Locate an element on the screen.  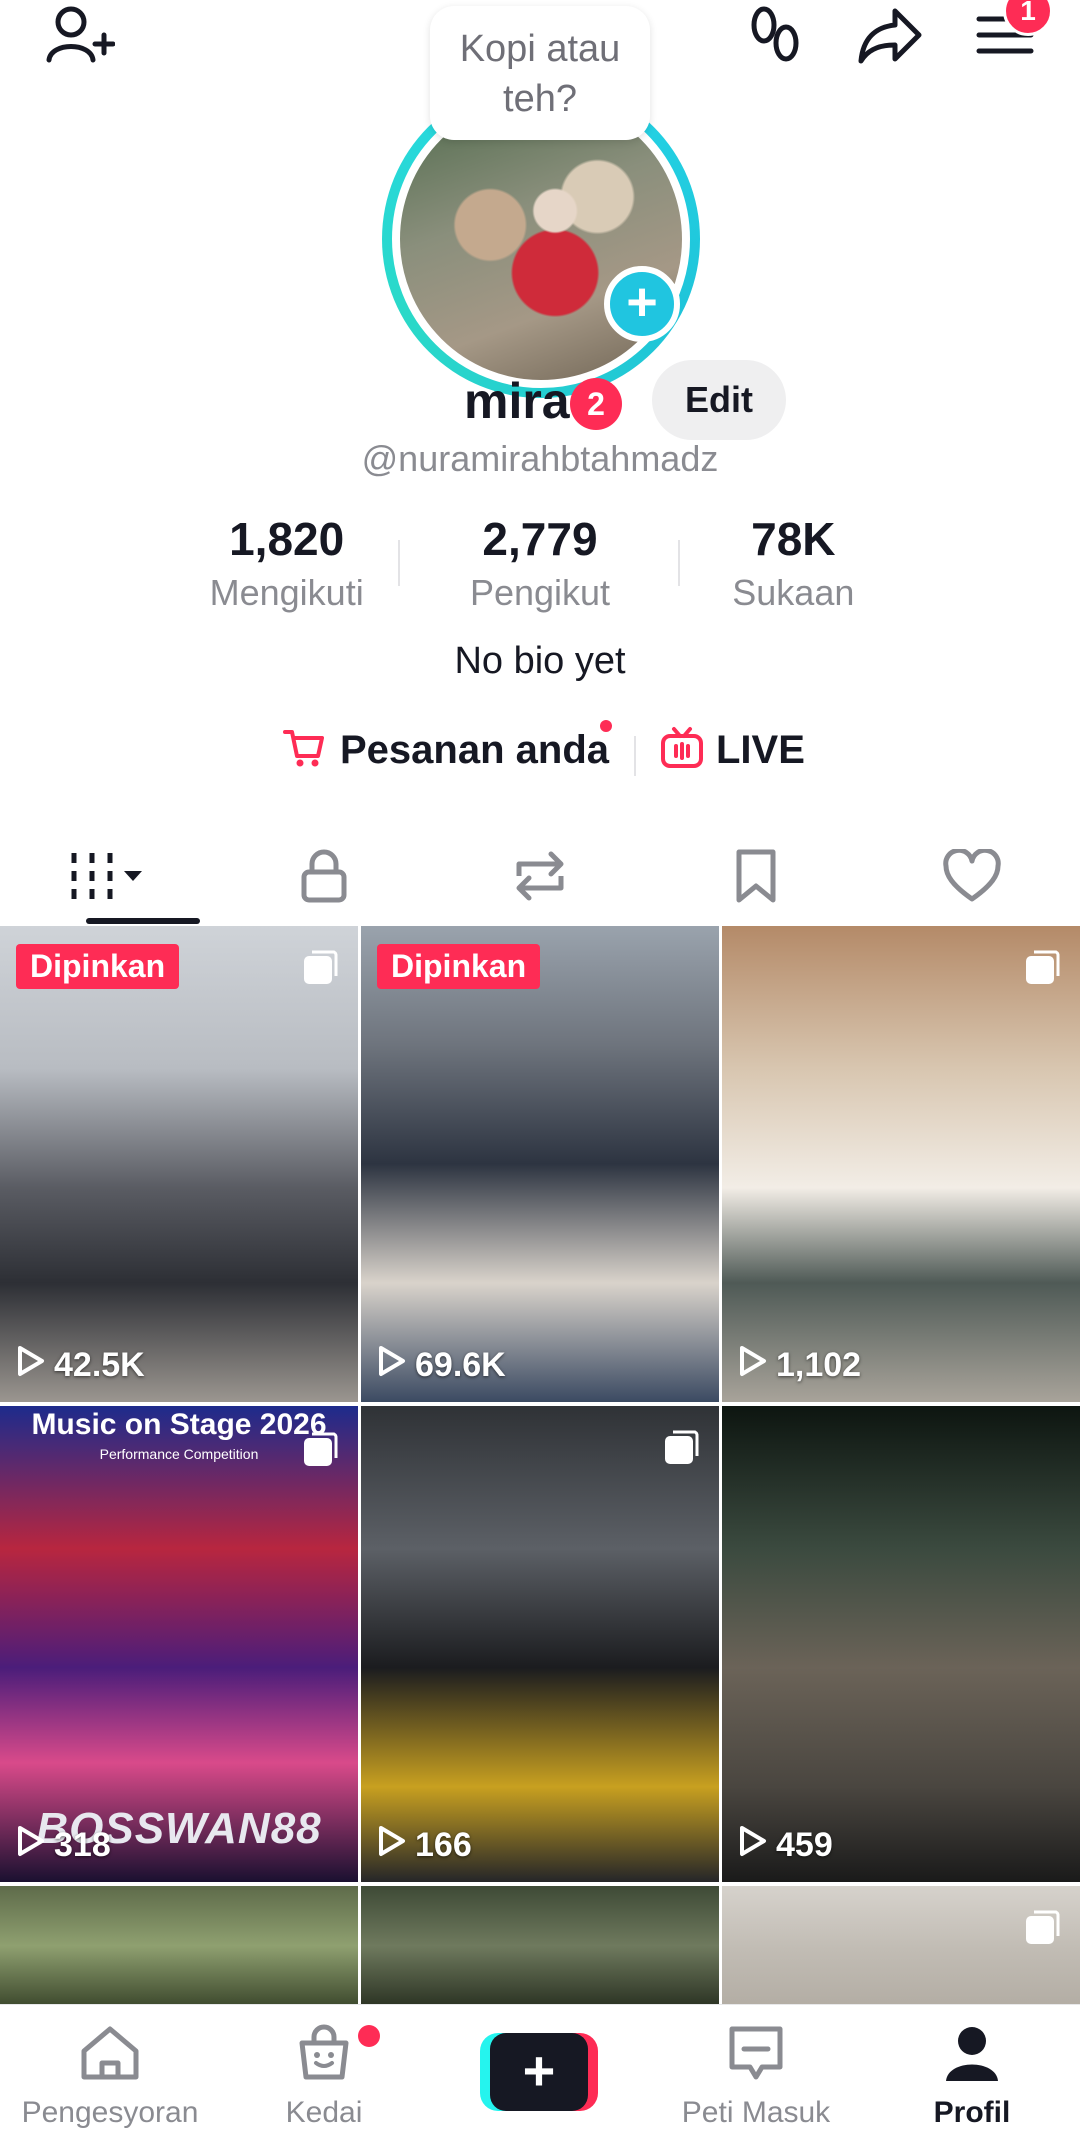
profile-bio: No bio yet is located at coordinates (540, 661).